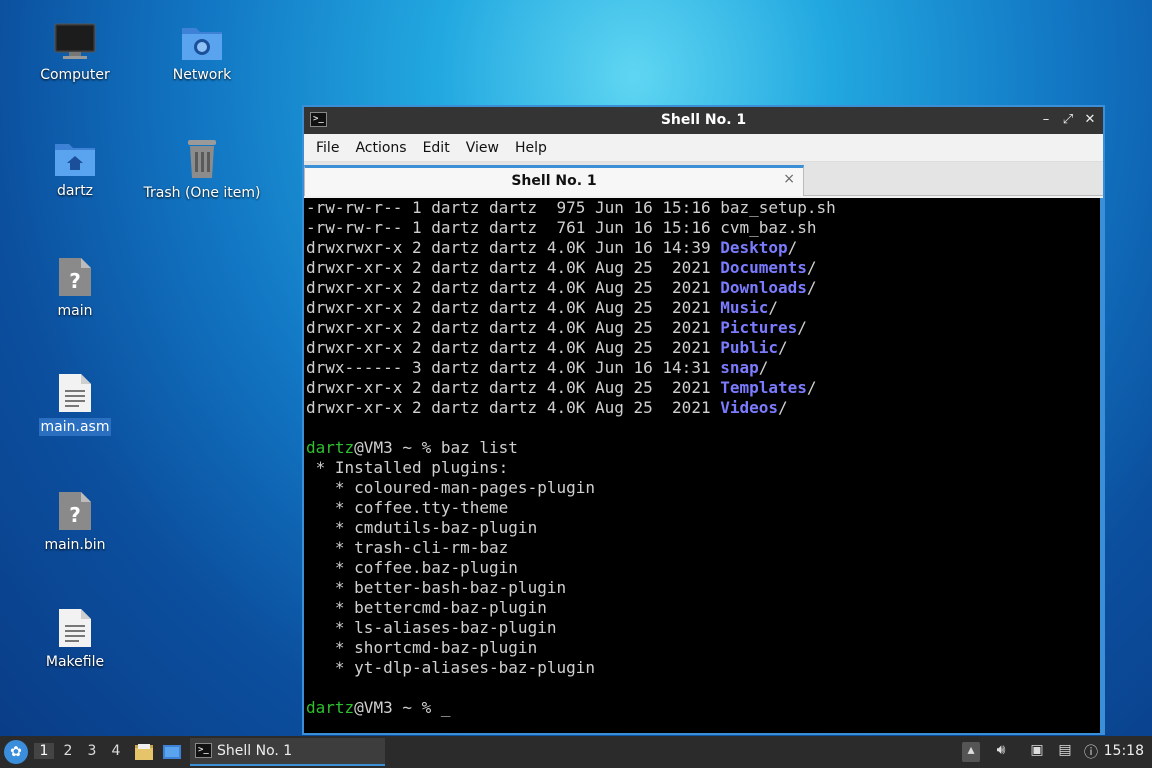  I want to click on menu-file: File, so click(327, 148).